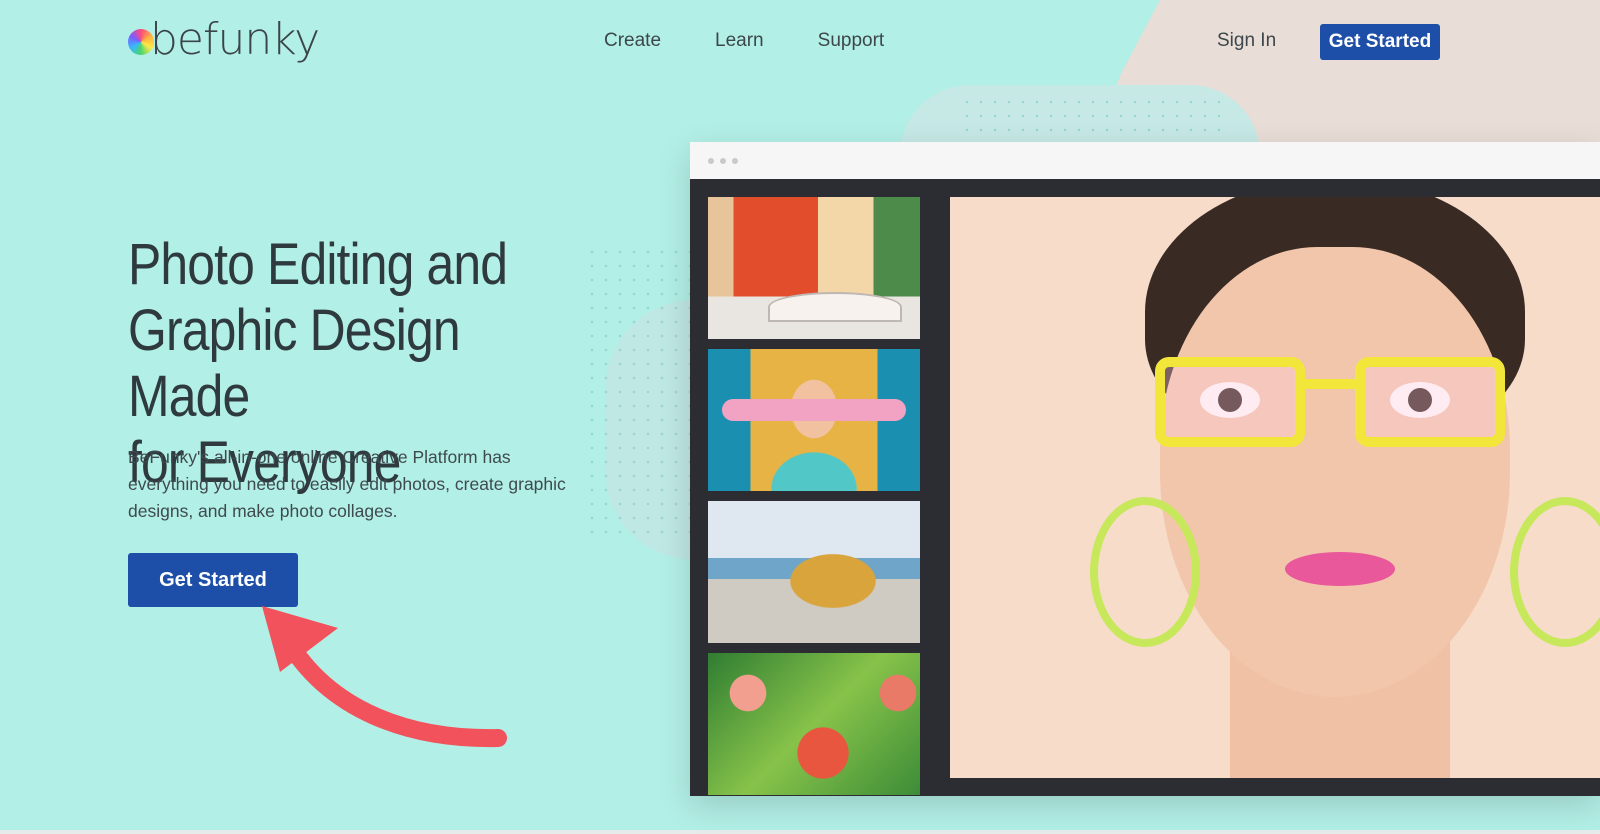 This screenshot has height=834, width=1600. I want to click on portrait-face, so click(1335, 472).